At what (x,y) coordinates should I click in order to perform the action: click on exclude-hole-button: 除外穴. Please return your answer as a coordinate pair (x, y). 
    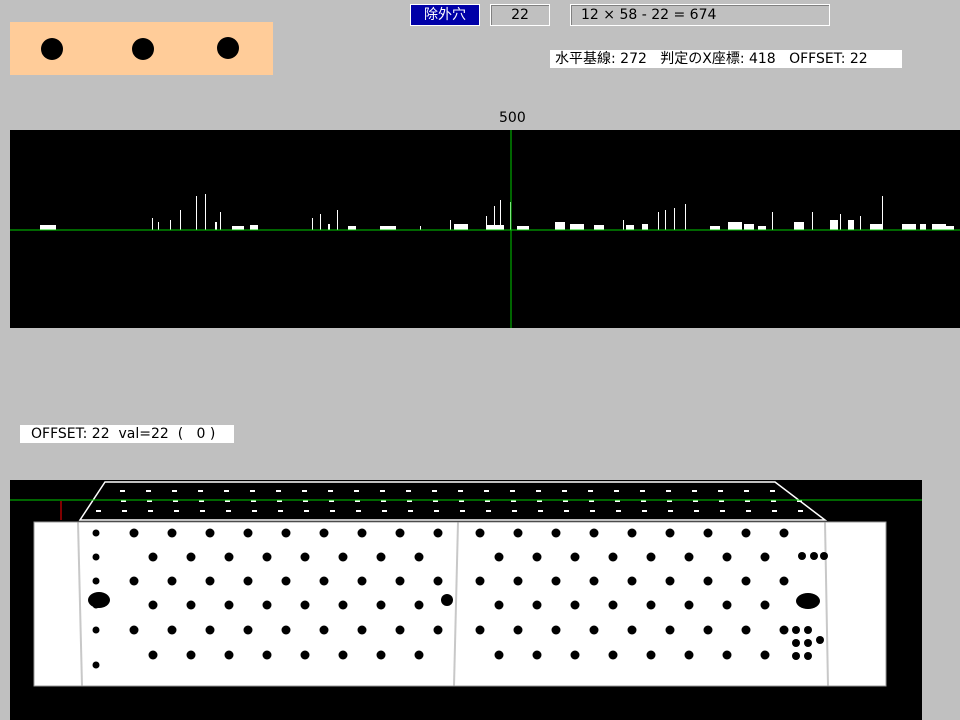
    Looking at the image, I should click on (445, 15).